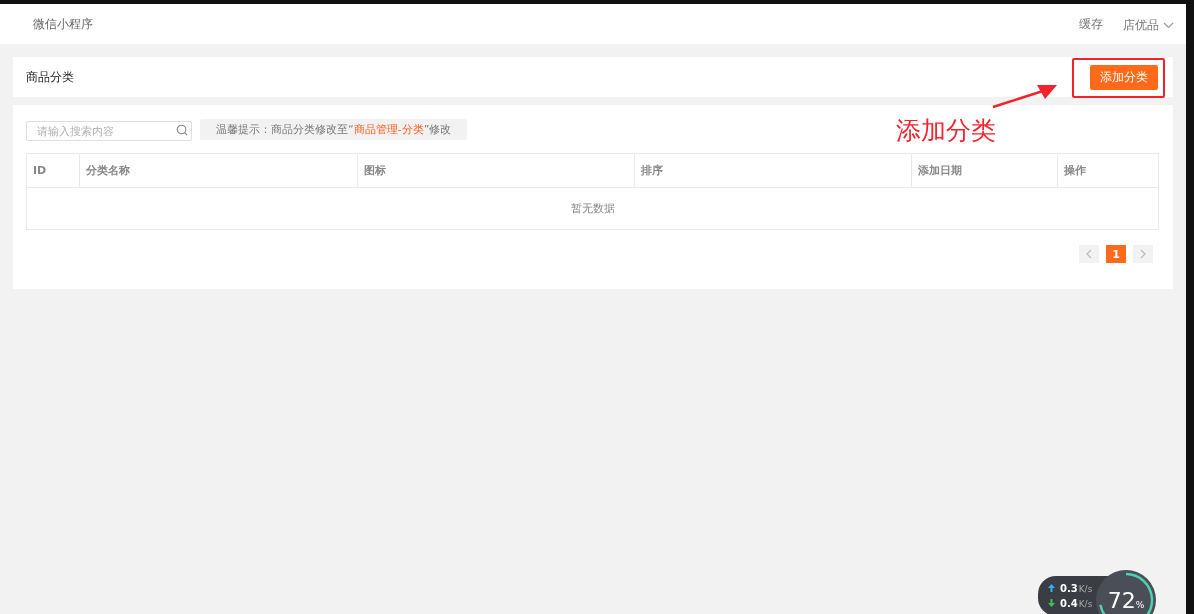 The width and height of the screenshot is (1194, 614). I want to click on usage-gauge-drawing, so click(1126, 592).